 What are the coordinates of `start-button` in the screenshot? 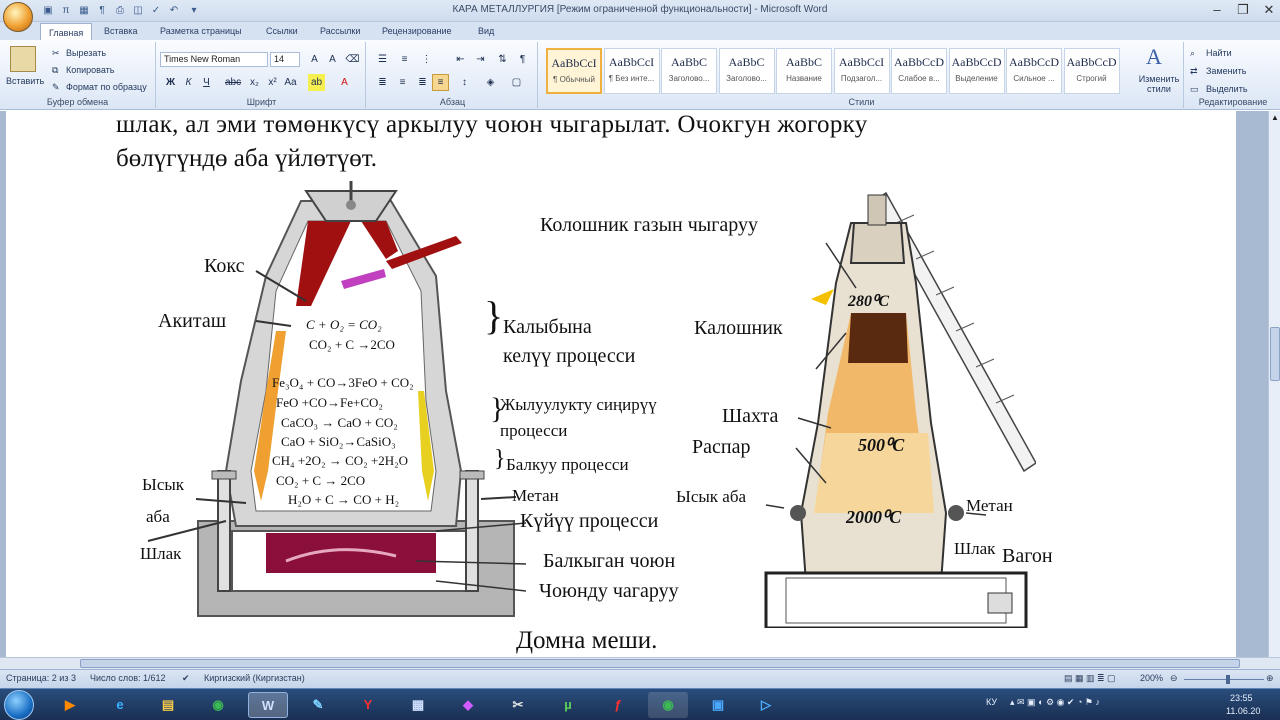 It's located at (19, 705).